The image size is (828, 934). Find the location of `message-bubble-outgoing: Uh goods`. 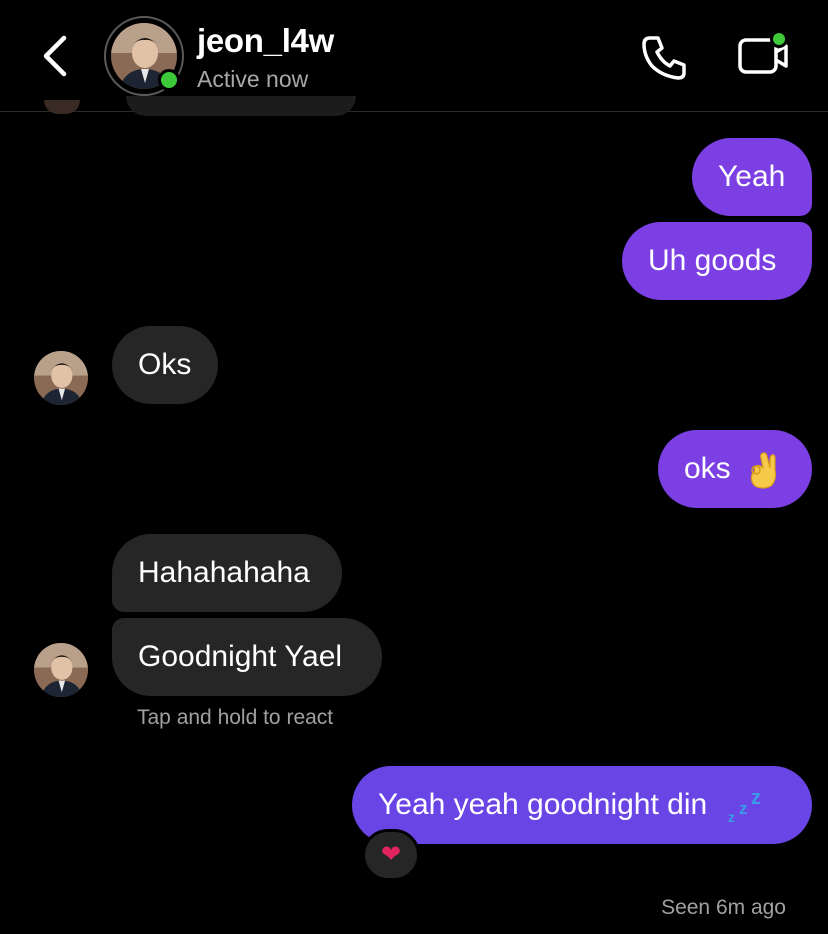

message-bubble-outgoing: Uh goods is located at coordinates (717, 261).